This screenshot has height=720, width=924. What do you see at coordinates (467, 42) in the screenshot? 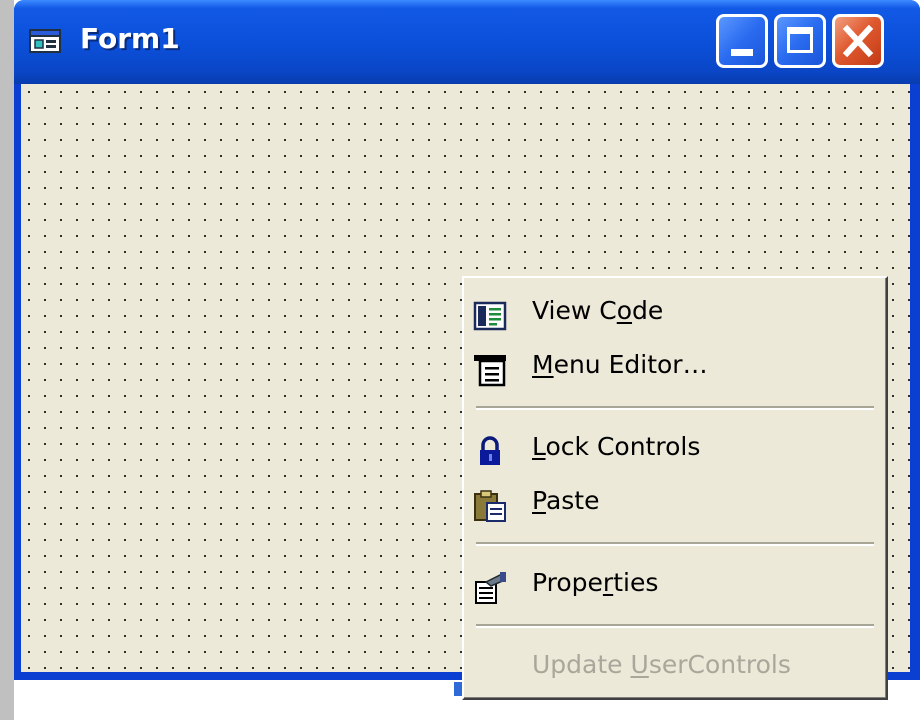
I see `title-bar: Form1` at bounding box center [467, 42].